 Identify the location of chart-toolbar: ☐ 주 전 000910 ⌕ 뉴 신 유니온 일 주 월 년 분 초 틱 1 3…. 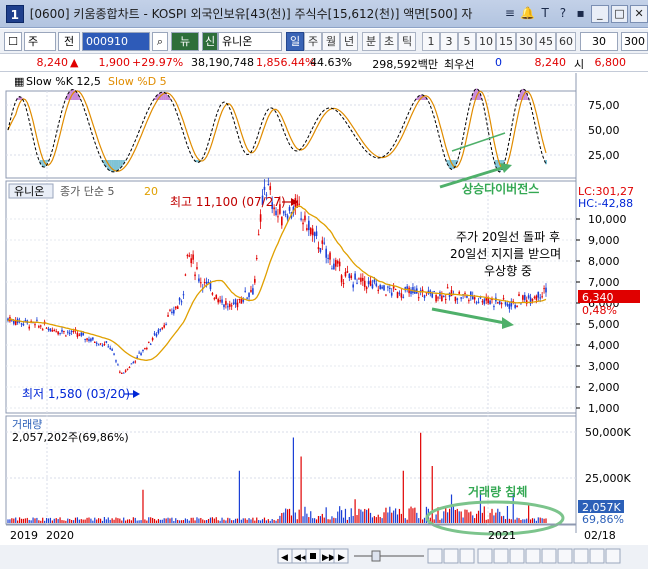
(324, 41).